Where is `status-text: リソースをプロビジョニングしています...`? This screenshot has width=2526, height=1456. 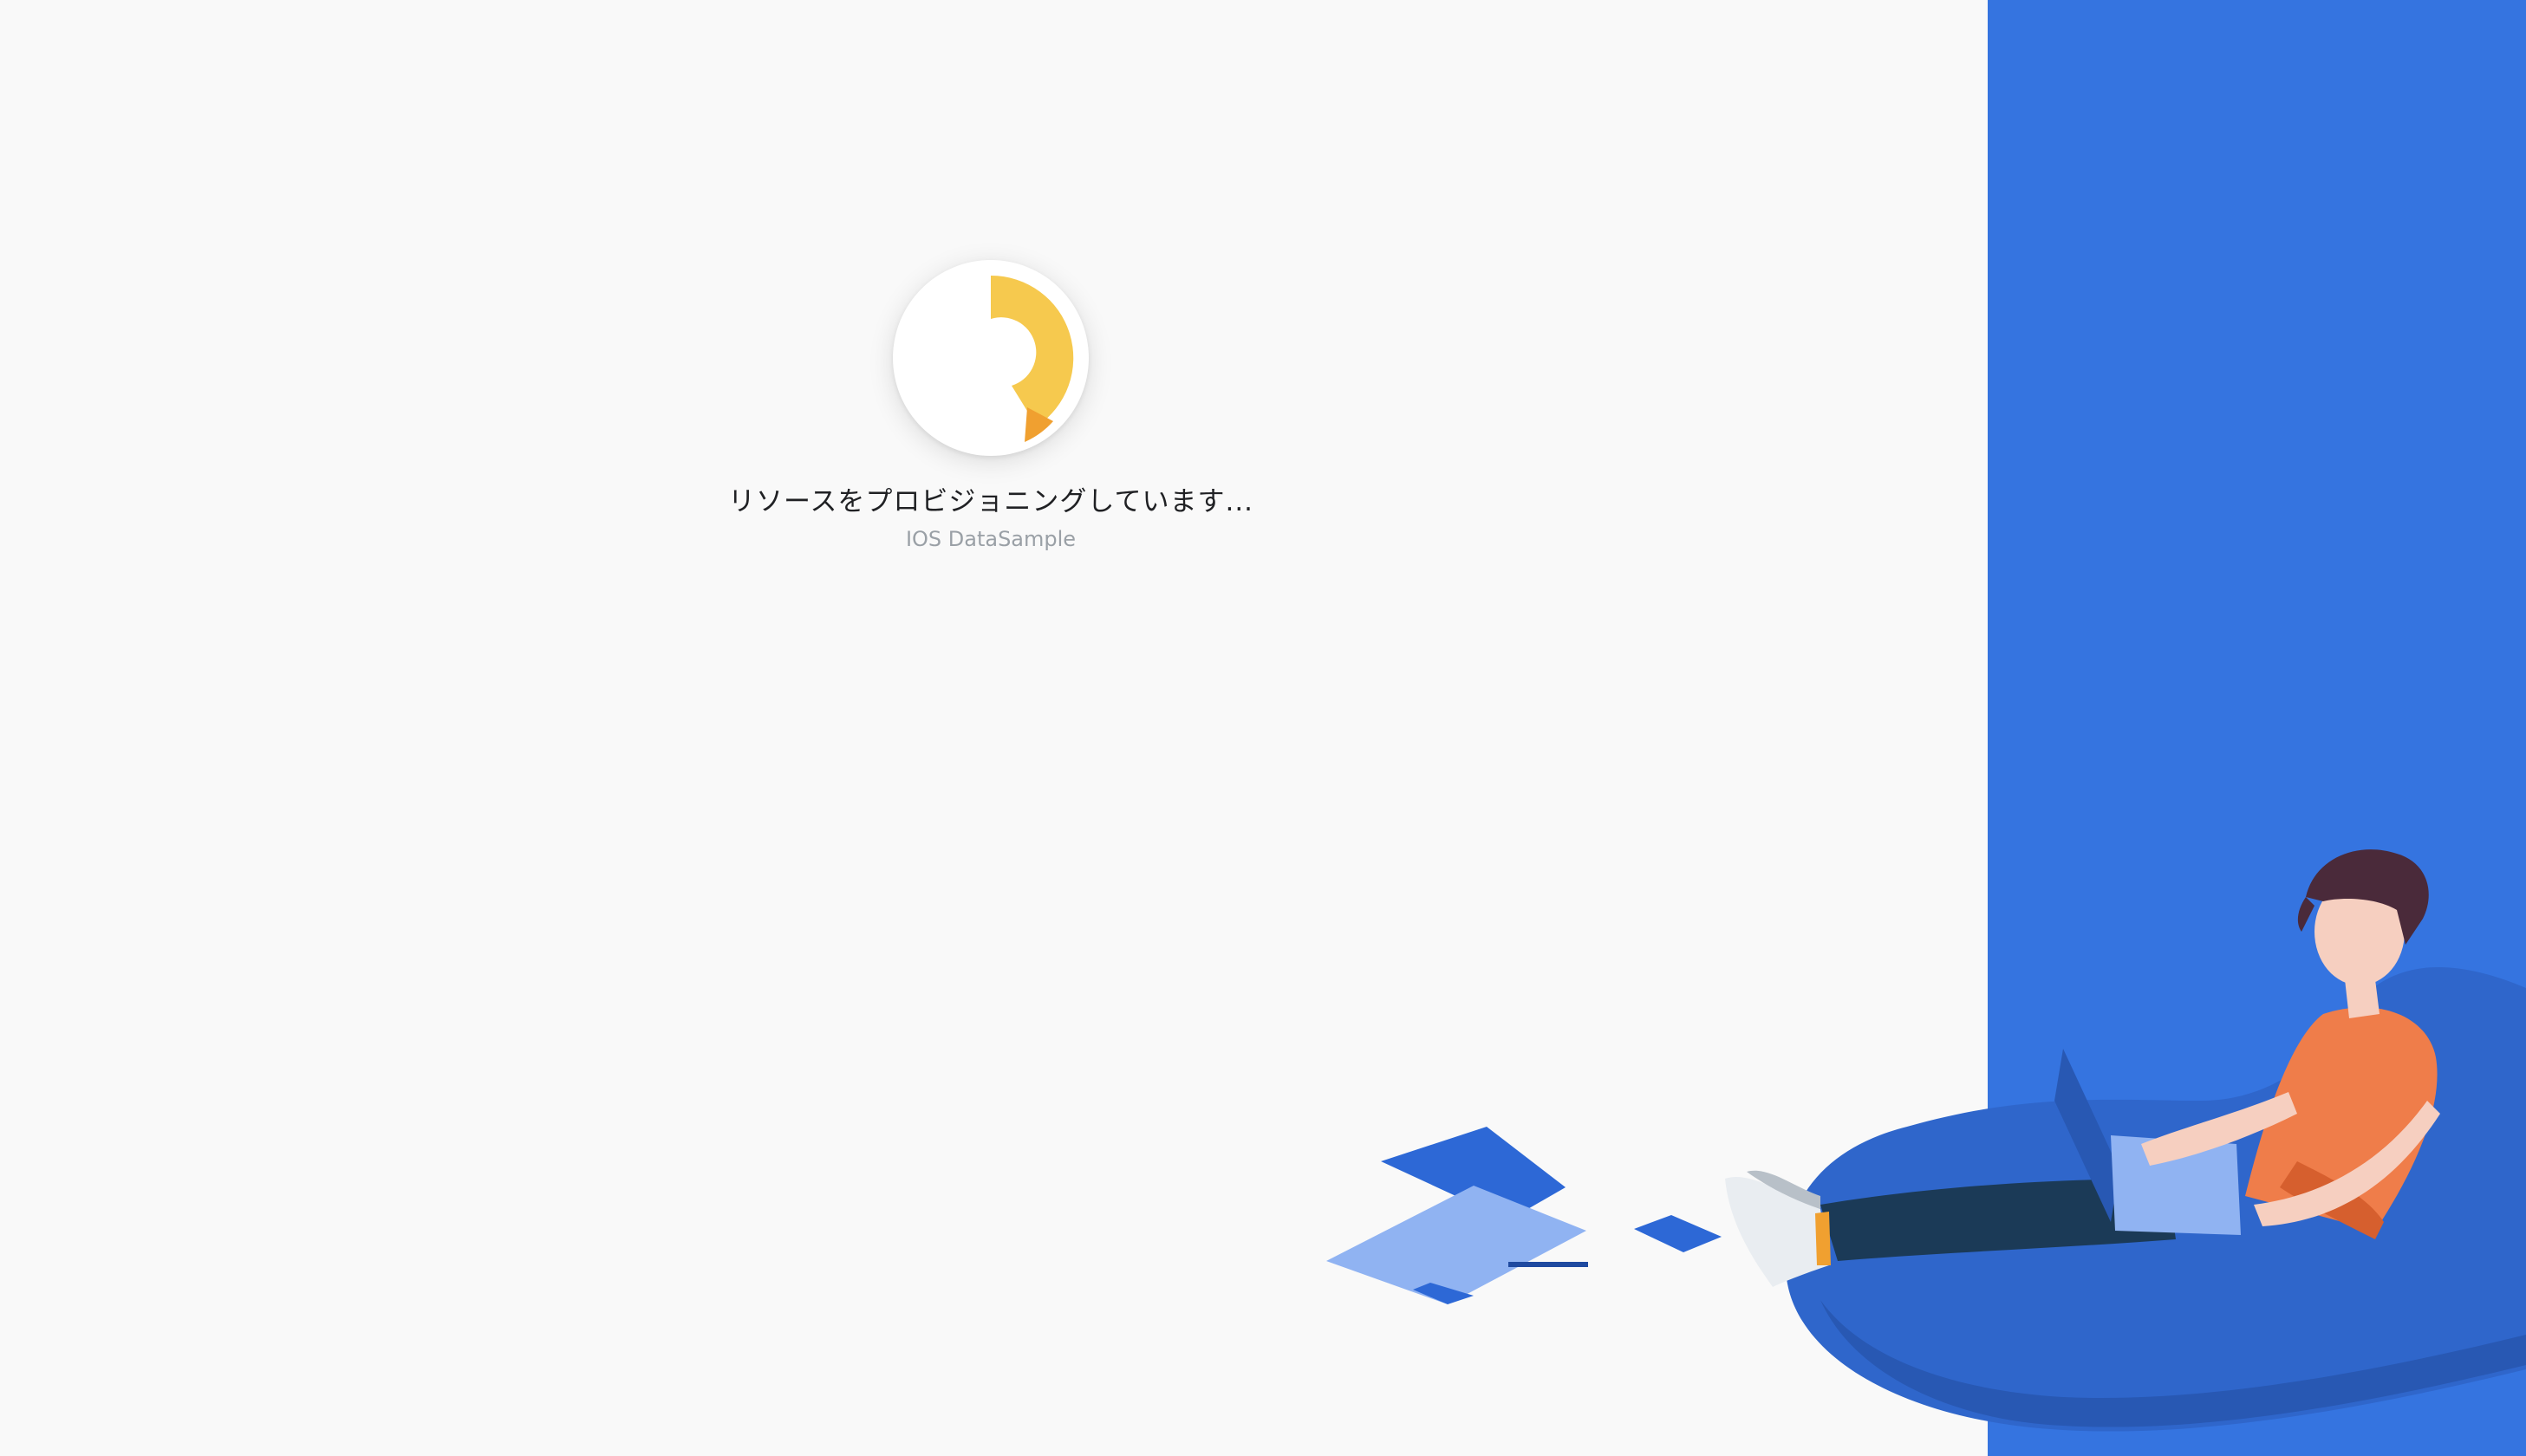
status-text: リソースをプロビジョニングしています... is located at coordinates (990, 501).